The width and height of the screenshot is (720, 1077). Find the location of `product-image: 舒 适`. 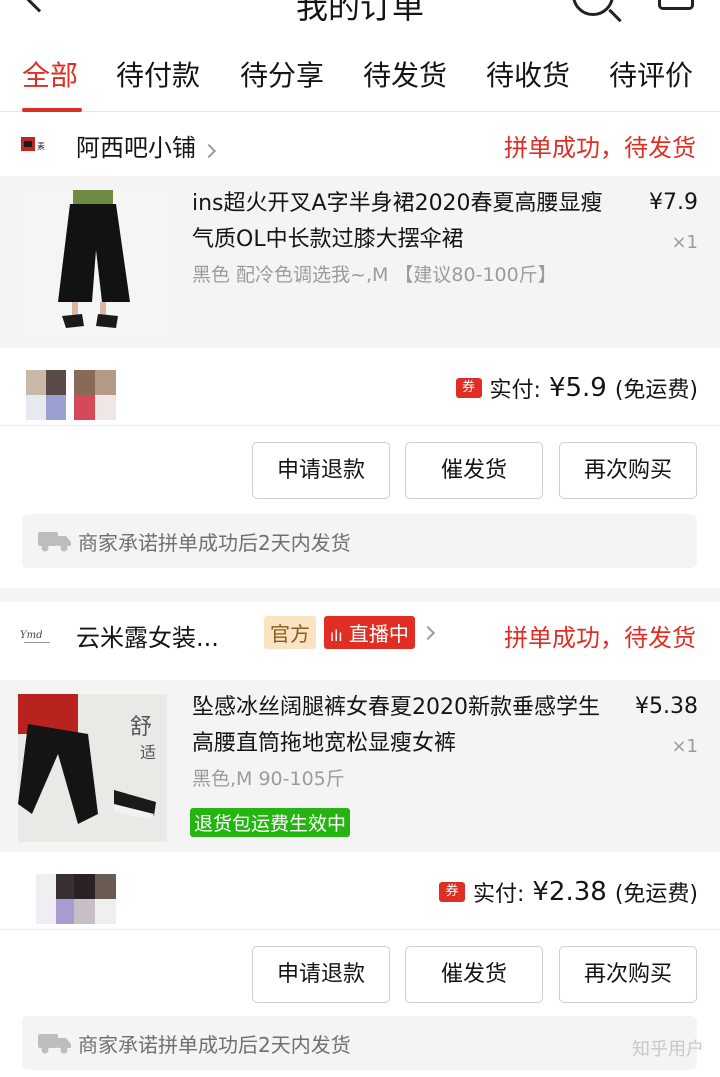

product-image: 舒 适 is located at coordinates (92, 768).